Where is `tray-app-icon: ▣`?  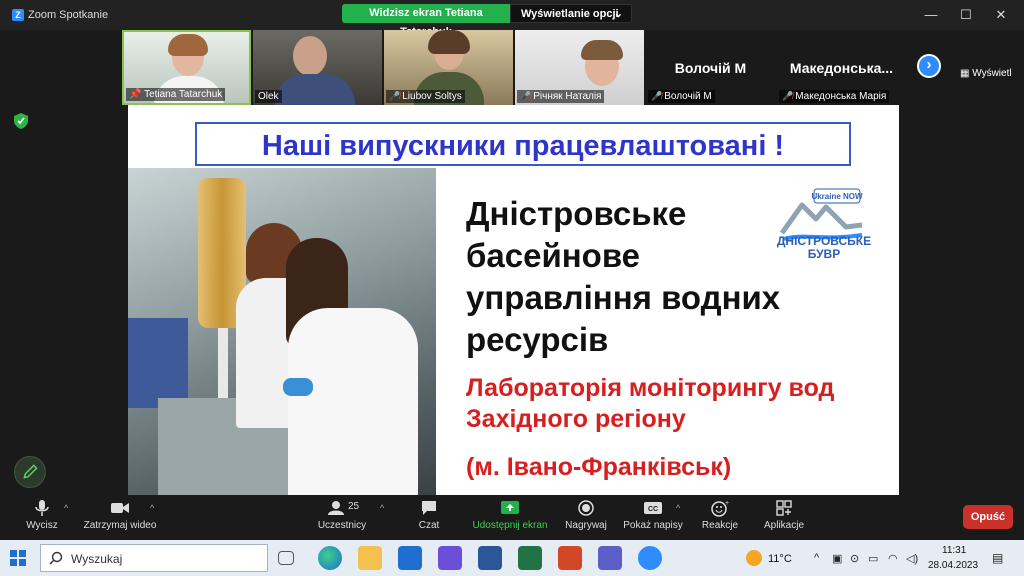 tray-app-icon: ▣ is located at coordinates (837, 558).